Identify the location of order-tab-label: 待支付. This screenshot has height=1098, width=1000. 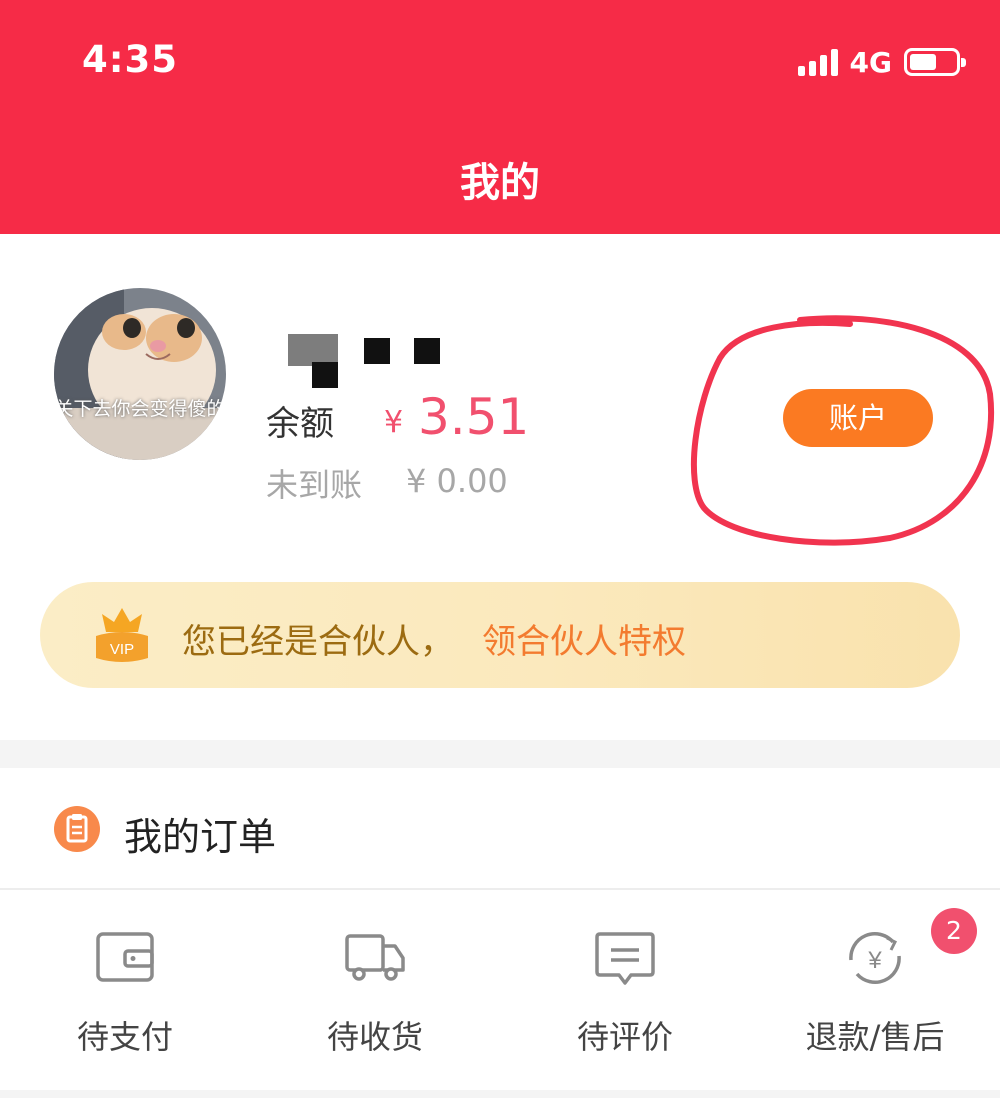
(124, 1037).